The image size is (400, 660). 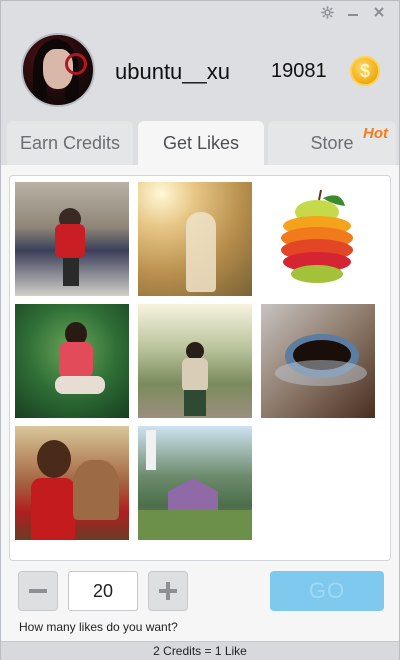 I want to click on avatar, so click(x=58, y=70).